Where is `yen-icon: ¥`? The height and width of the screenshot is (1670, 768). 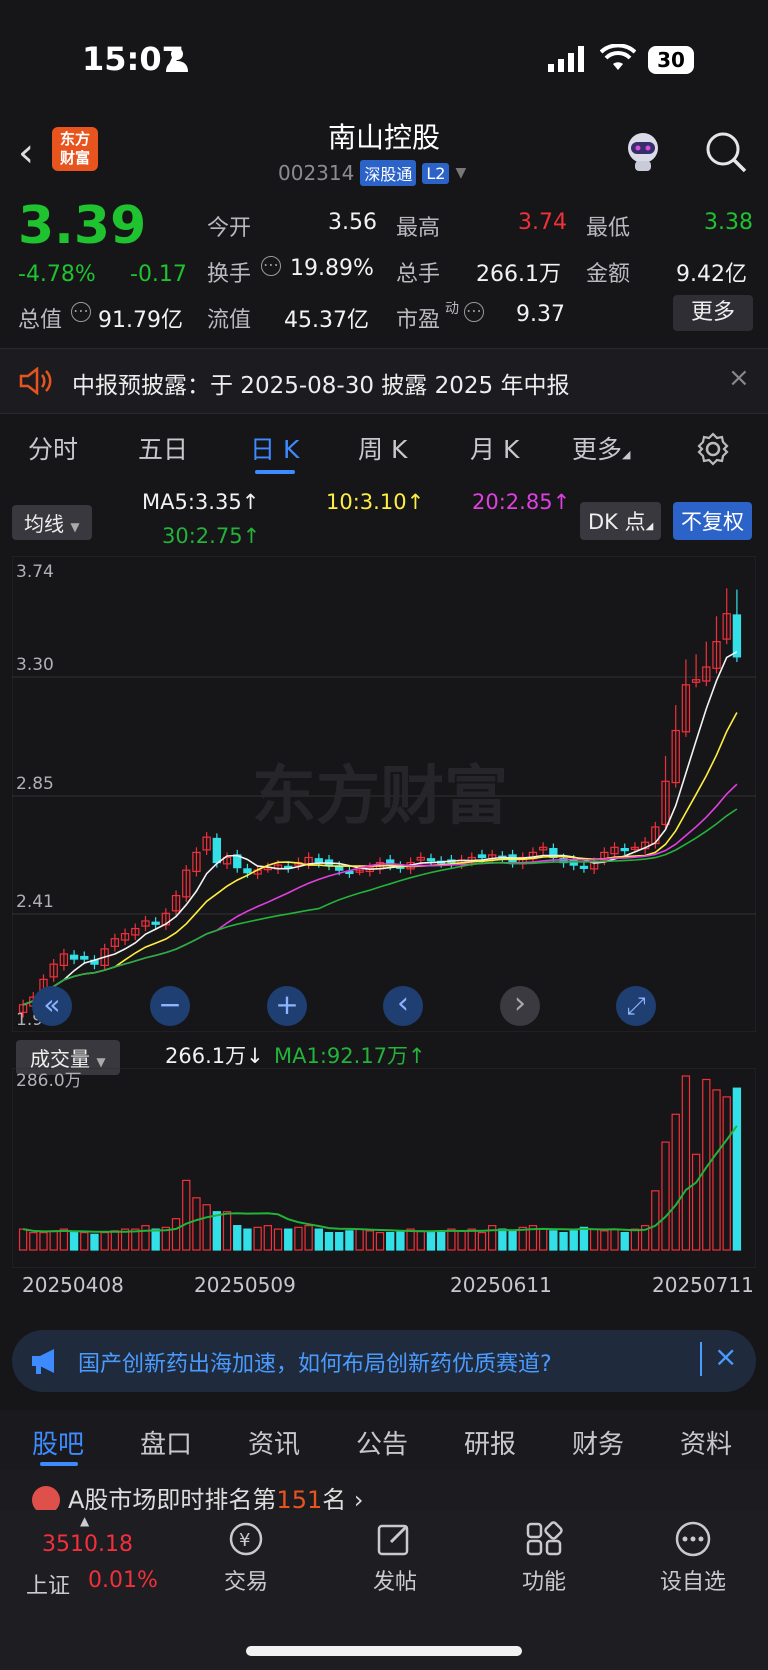
yen-icon: ¥ is located at coordinates (246, 1539).